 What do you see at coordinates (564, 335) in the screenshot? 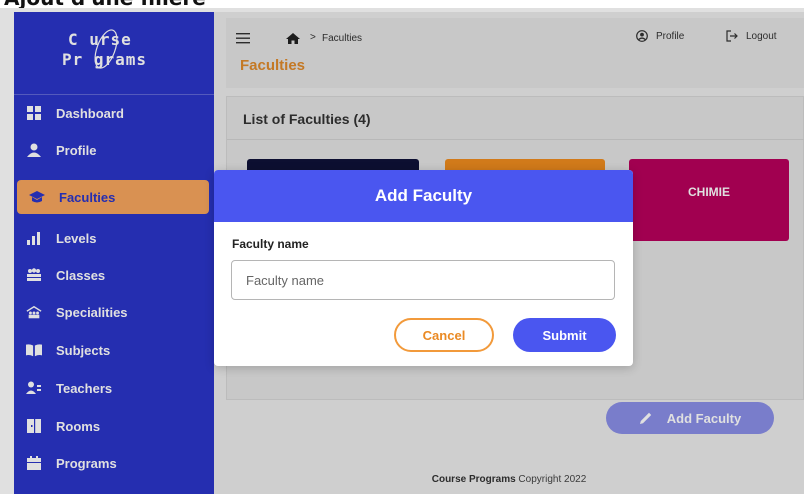
I see `submit-button: Submit` at bounding box center [564, 335].